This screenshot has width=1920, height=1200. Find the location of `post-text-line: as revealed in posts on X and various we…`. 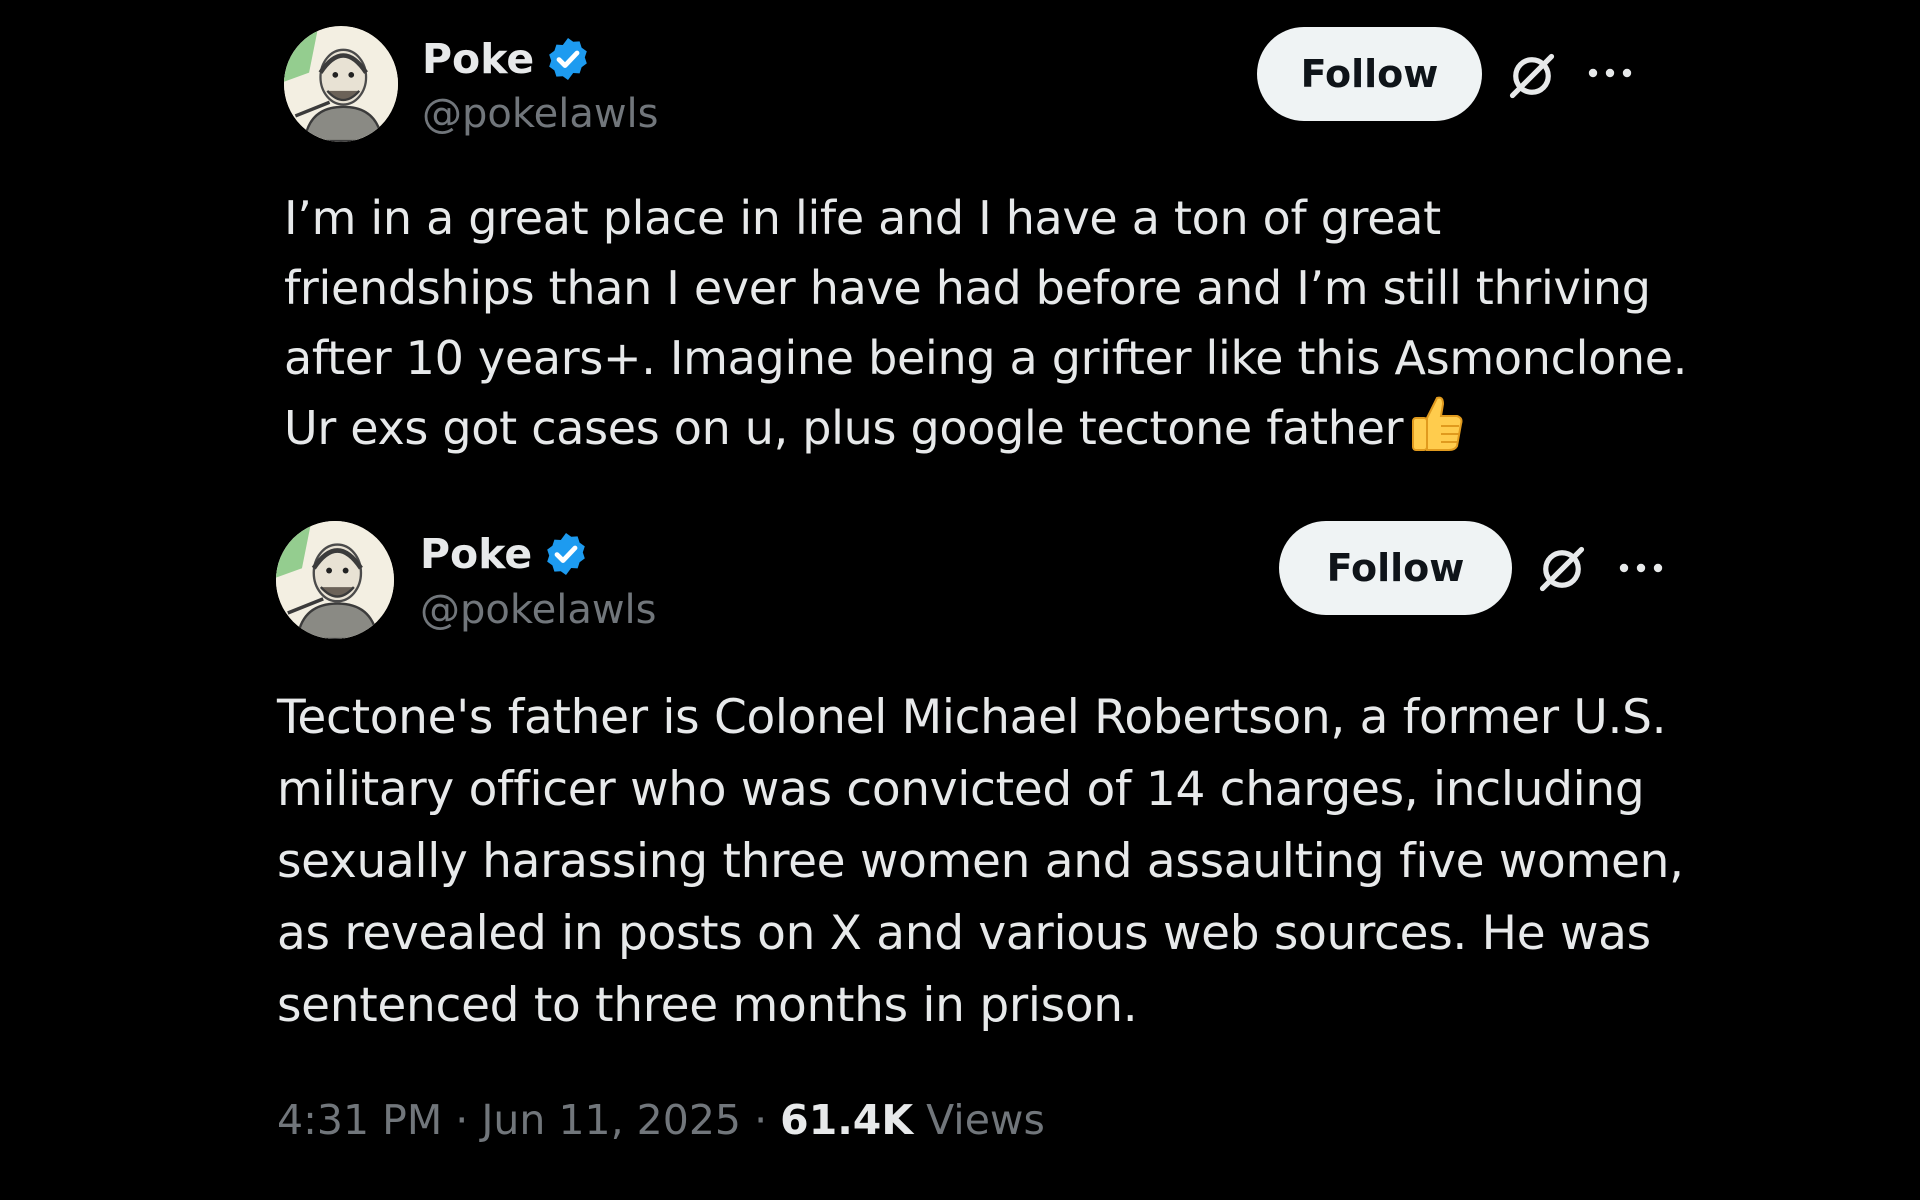

post-text-line: as revealed in posts on X and various we… is located at coordinates (964, 933).